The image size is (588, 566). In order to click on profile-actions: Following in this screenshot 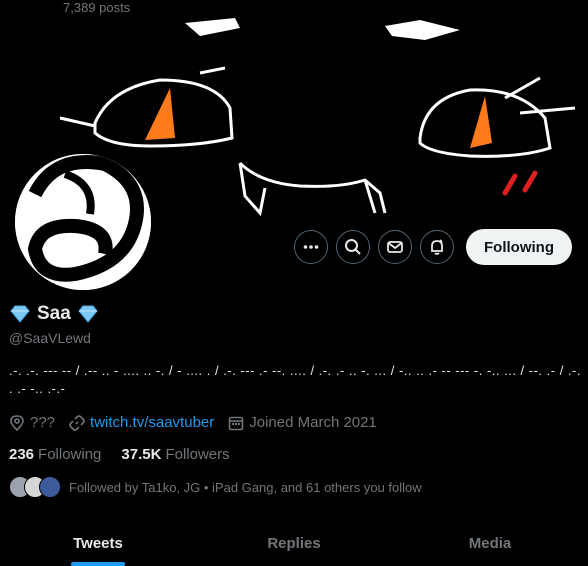, I will do `click(433, 247)`.